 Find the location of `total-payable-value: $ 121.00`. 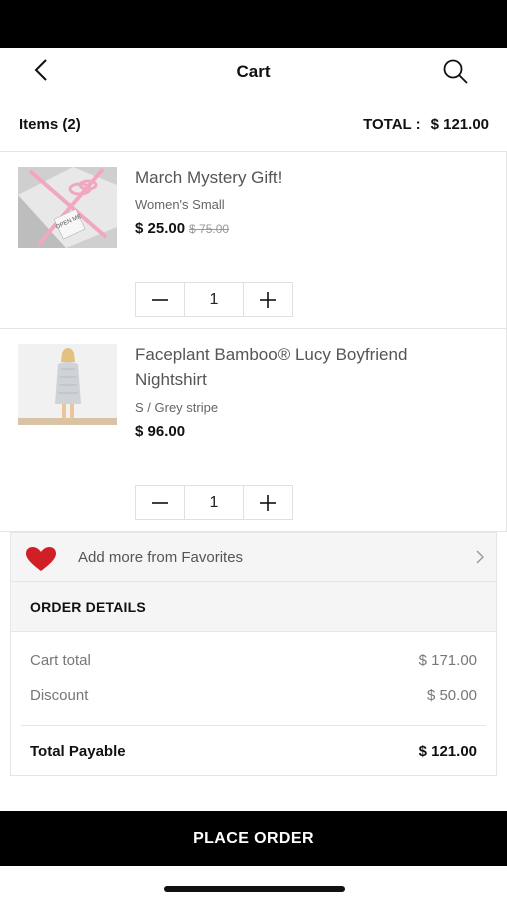

total-payable-value: $ 121.00 is located at coordinates (447, 751).